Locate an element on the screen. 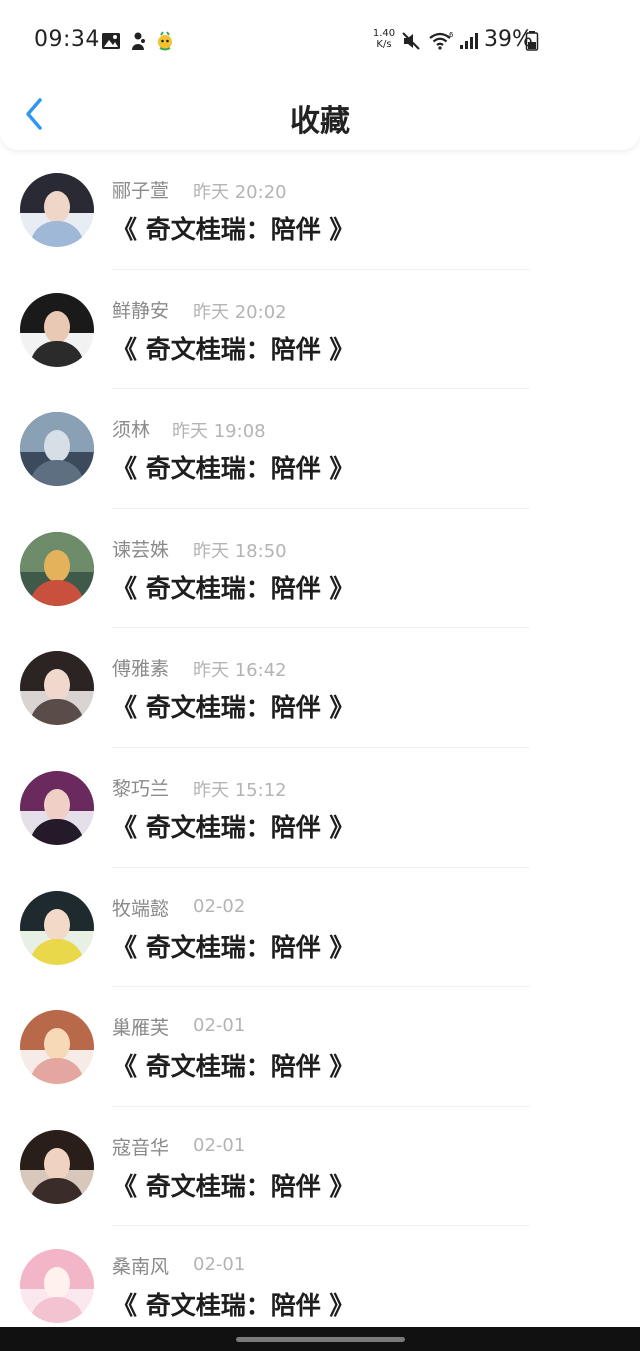 This screenshot has height=1351, width=640. favorite-item: 黎巧兰 昨天 15:12 《 奇文桂瑞：陪伴 》 is located at coordinates (320, 808).